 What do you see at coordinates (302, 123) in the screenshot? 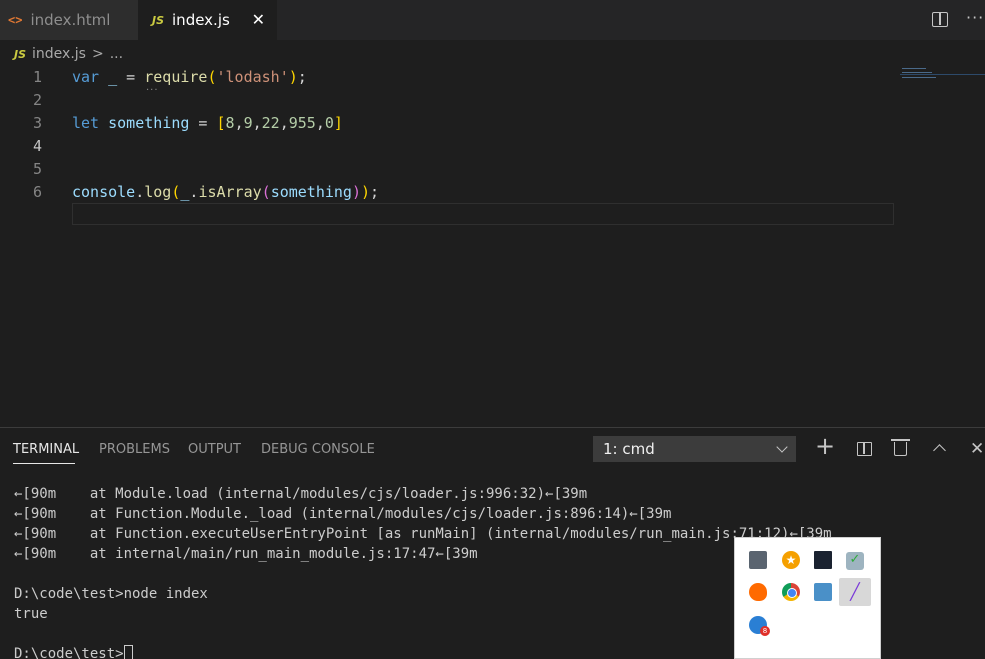
I see `number-literal: 955` at bounding box center [302, 123].